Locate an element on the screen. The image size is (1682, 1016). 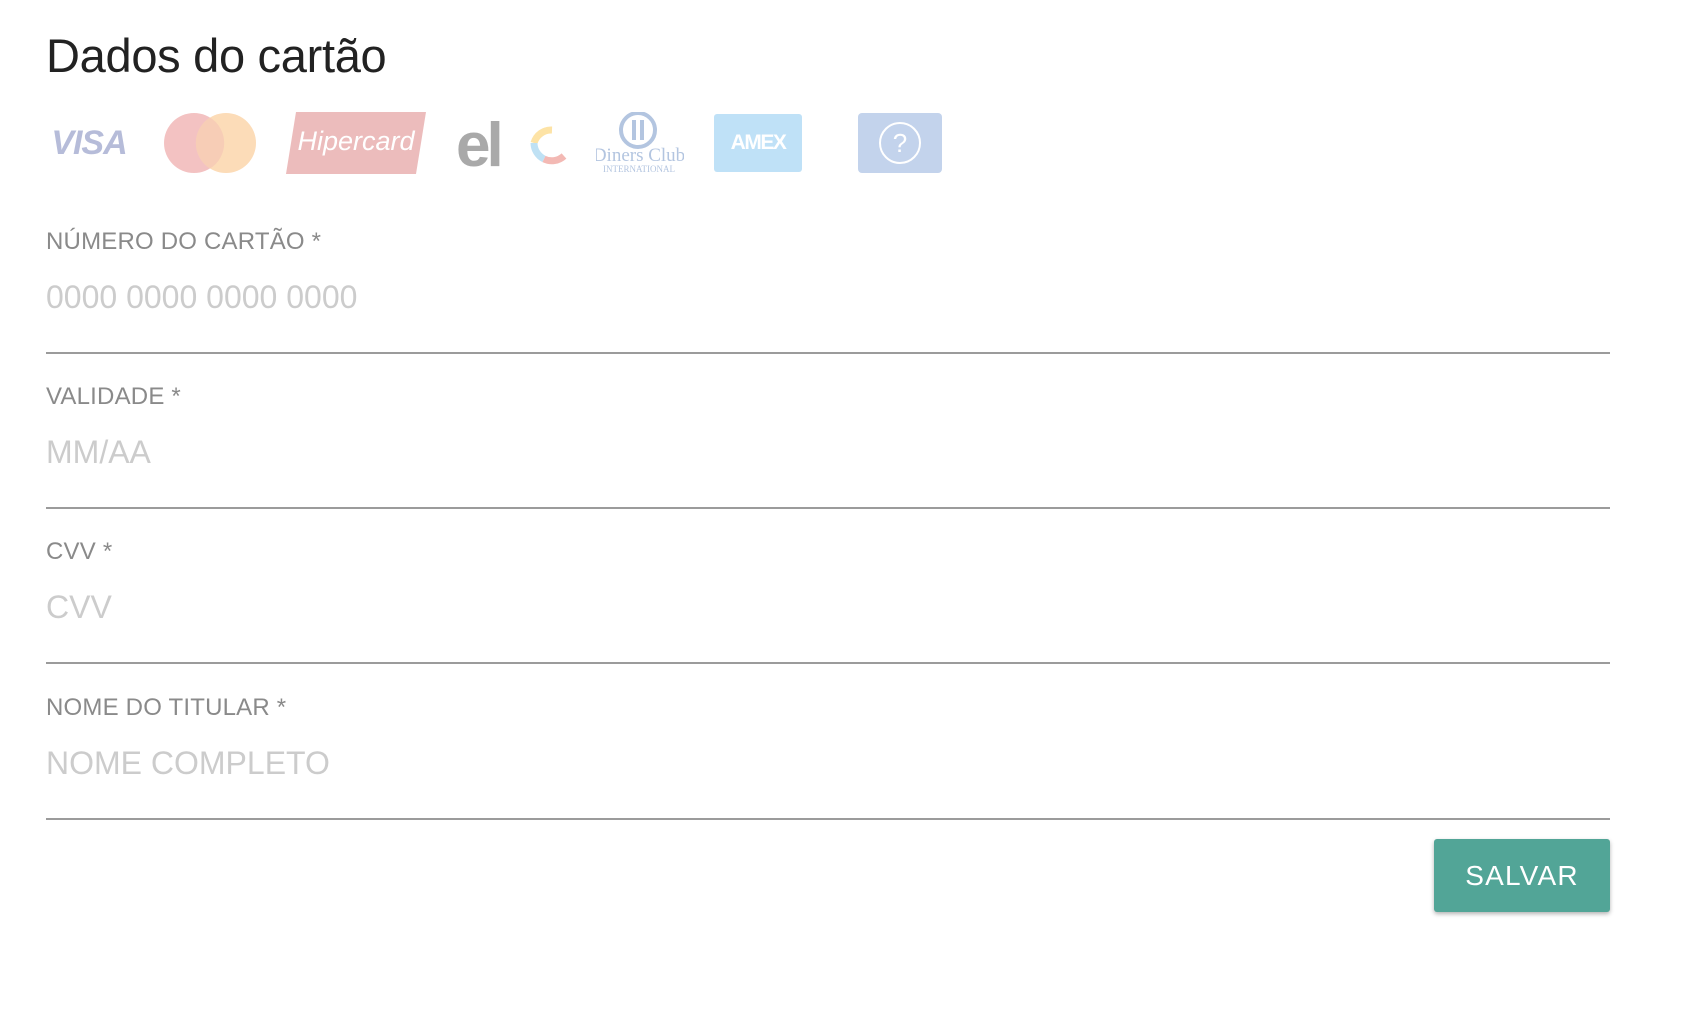
question-mark-text: ? is located at coordinates (900, 143).